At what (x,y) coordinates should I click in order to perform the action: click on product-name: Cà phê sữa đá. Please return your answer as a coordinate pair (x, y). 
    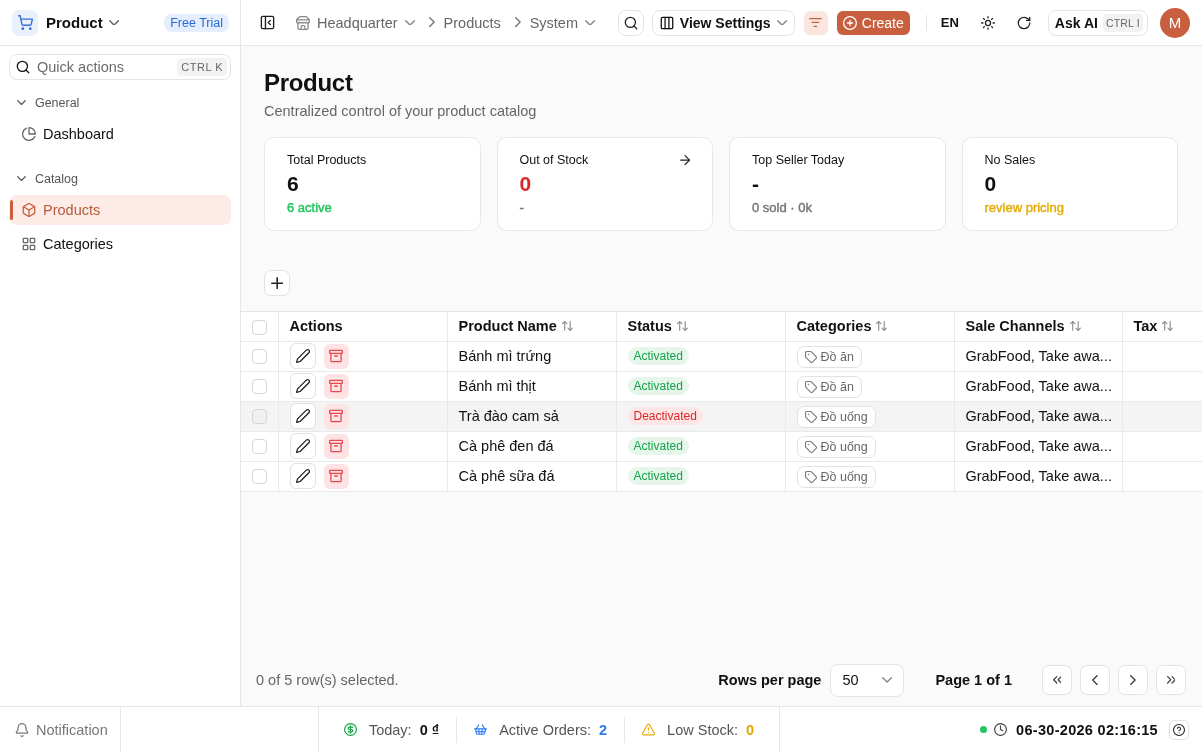
    Looking at the image, I should click on (506, 476).